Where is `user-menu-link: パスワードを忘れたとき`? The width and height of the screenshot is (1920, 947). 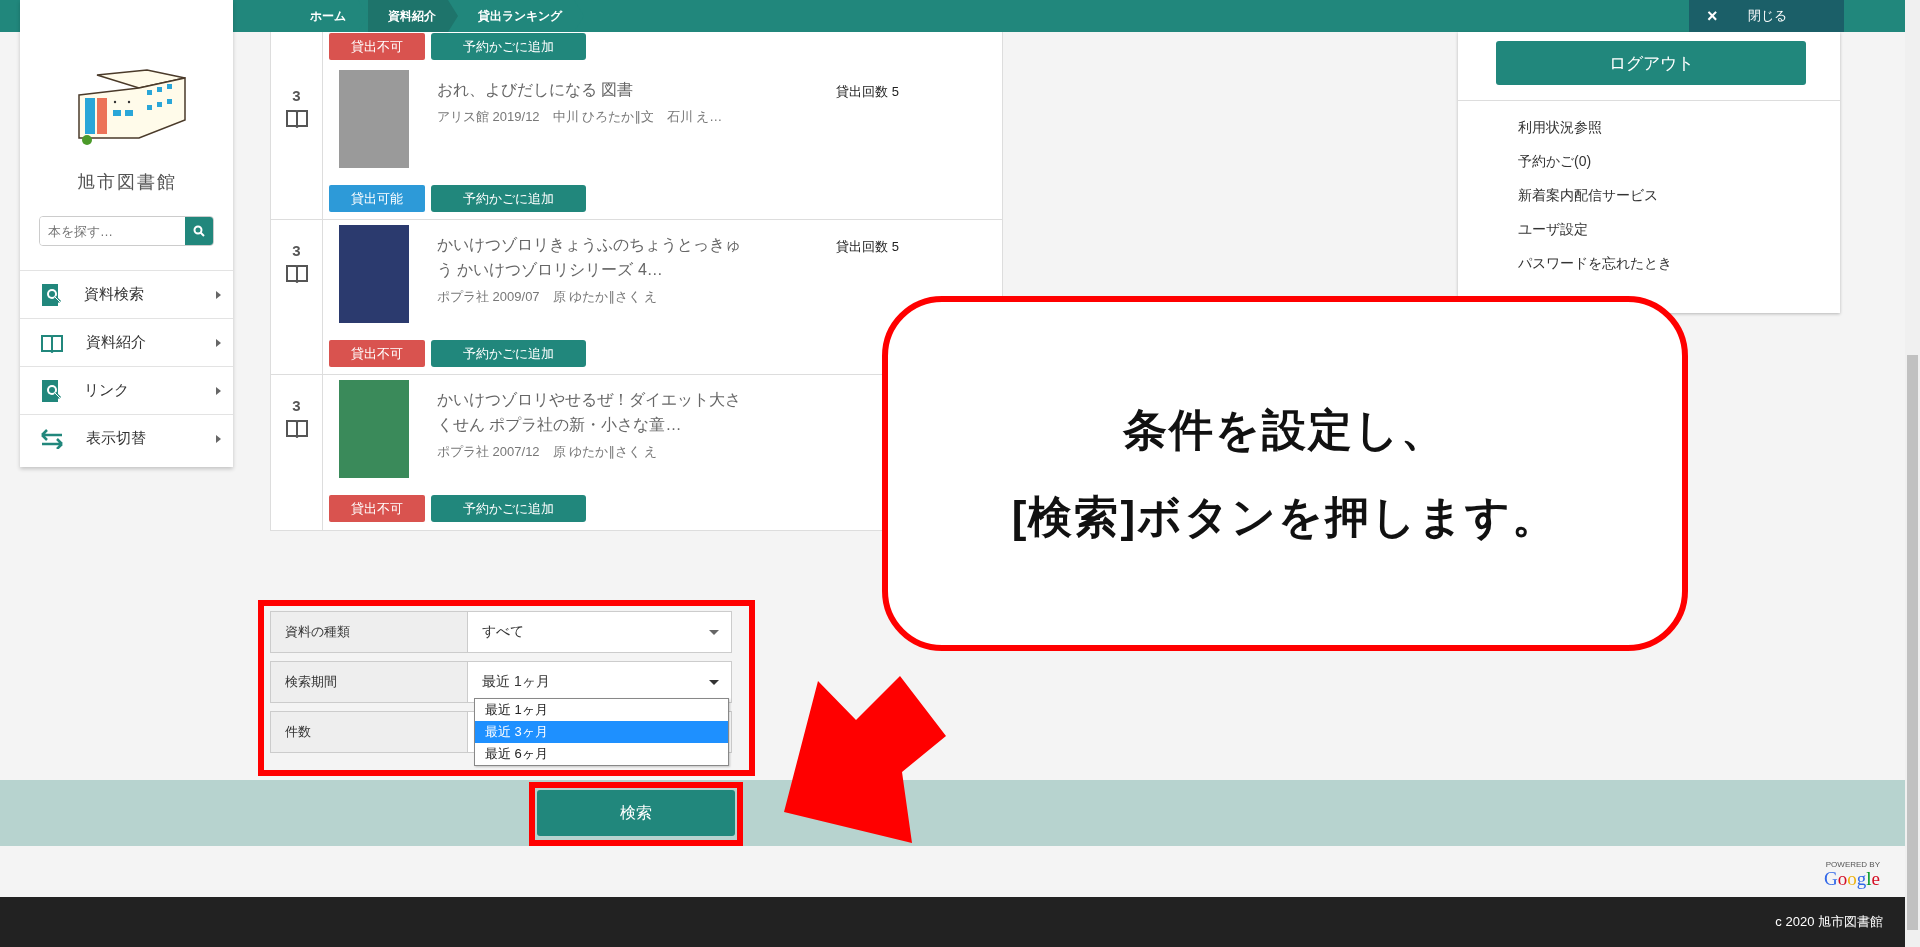 user-menu-link: パスワードを忘れたとき is located at coordinates (1679, 263).